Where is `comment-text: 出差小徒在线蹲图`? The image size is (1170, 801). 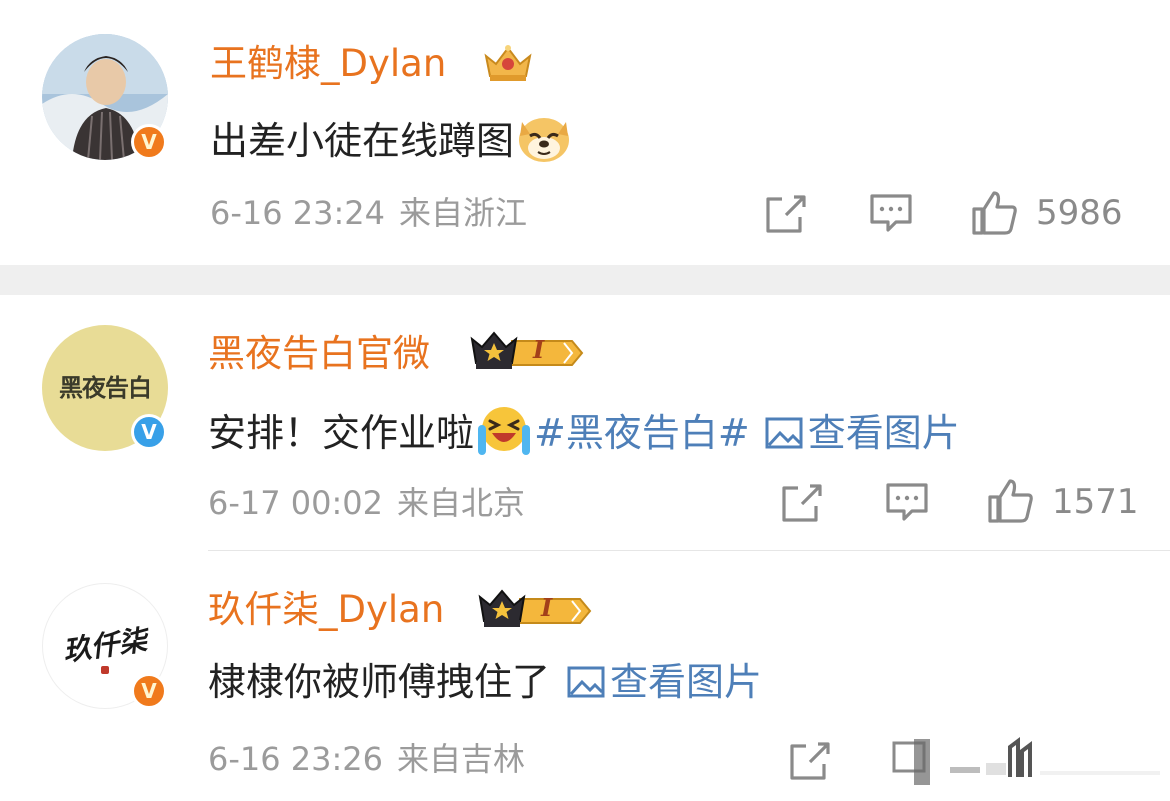
comment-text: 出差小徒在线蹲图 is located at coordinates (391, 141).